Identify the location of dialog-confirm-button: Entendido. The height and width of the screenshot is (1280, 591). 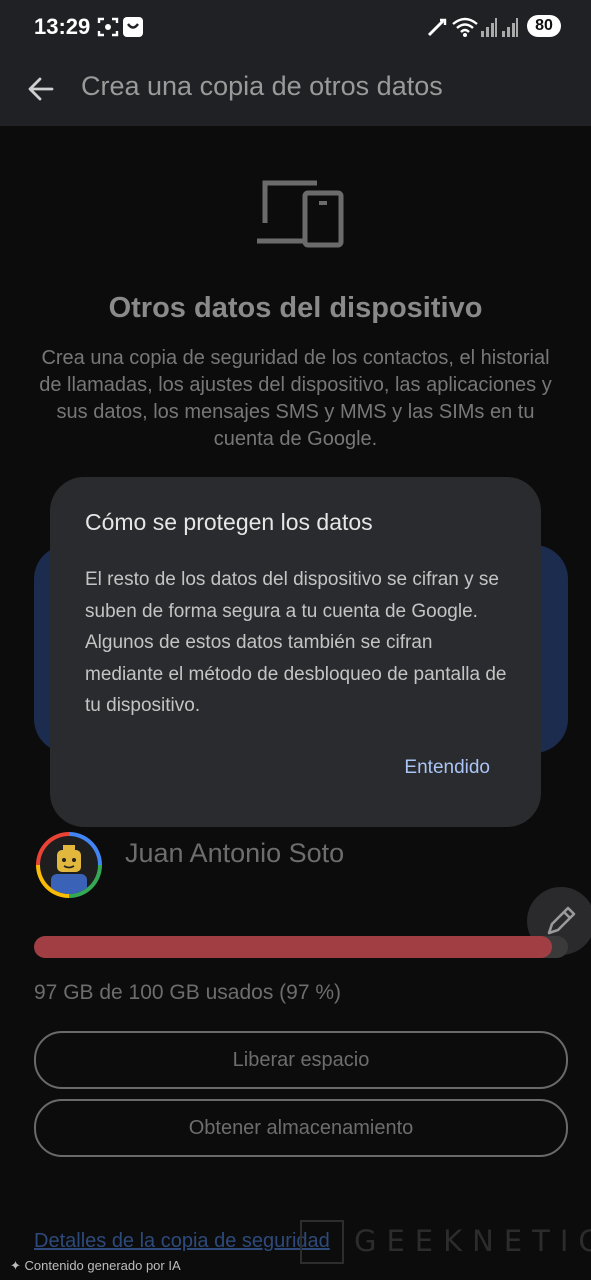
(447, 768).